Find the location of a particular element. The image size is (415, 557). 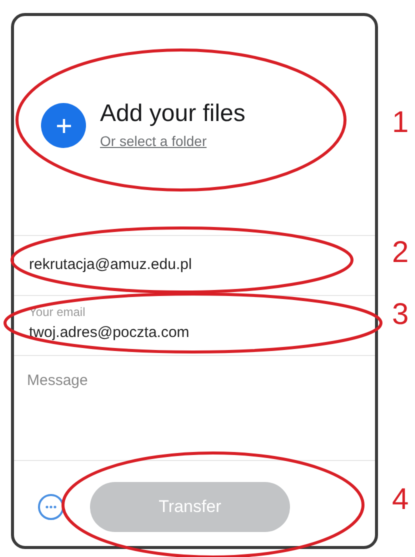

annotation-number: 3 is located at coordinates (400, 315).